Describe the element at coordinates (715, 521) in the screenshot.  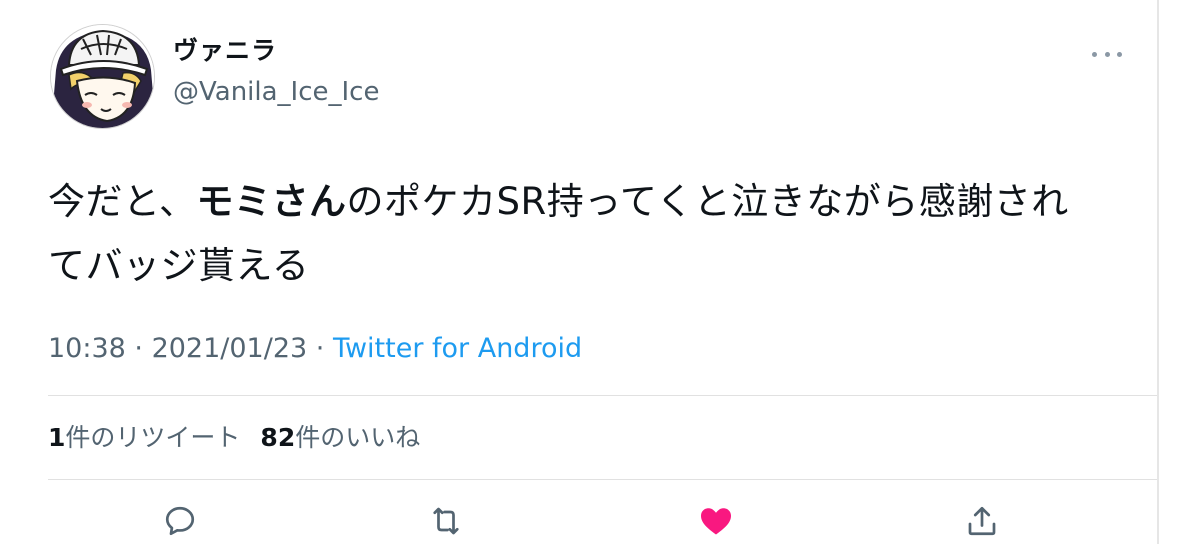
I see `heart-icon` at that location.